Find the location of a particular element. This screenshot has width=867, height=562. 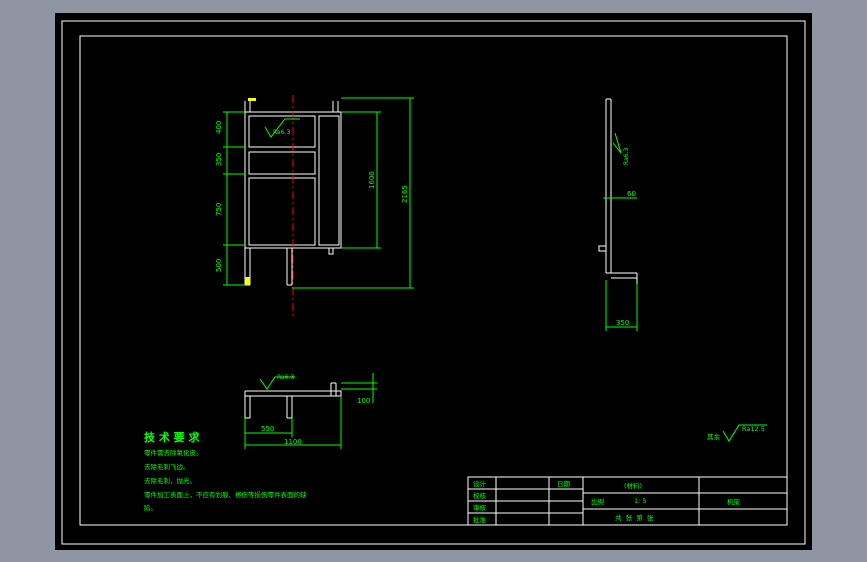

top-overall-label: 1100 is located at coordinates (293, 442).